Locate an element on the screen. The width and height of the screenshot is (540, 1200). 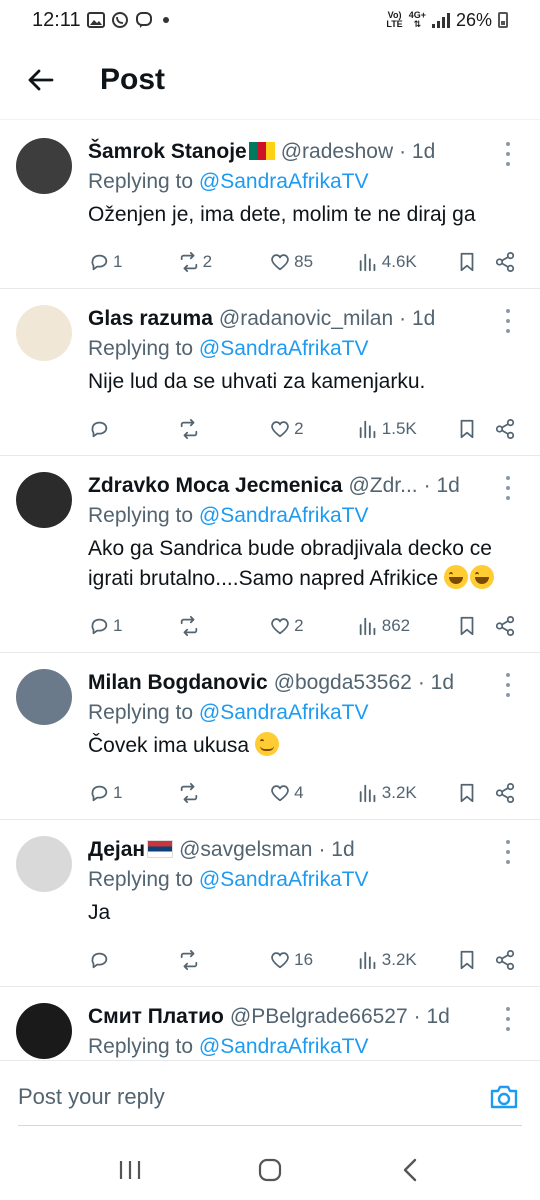
views-button: 862 is located at coordinates (407, 626).